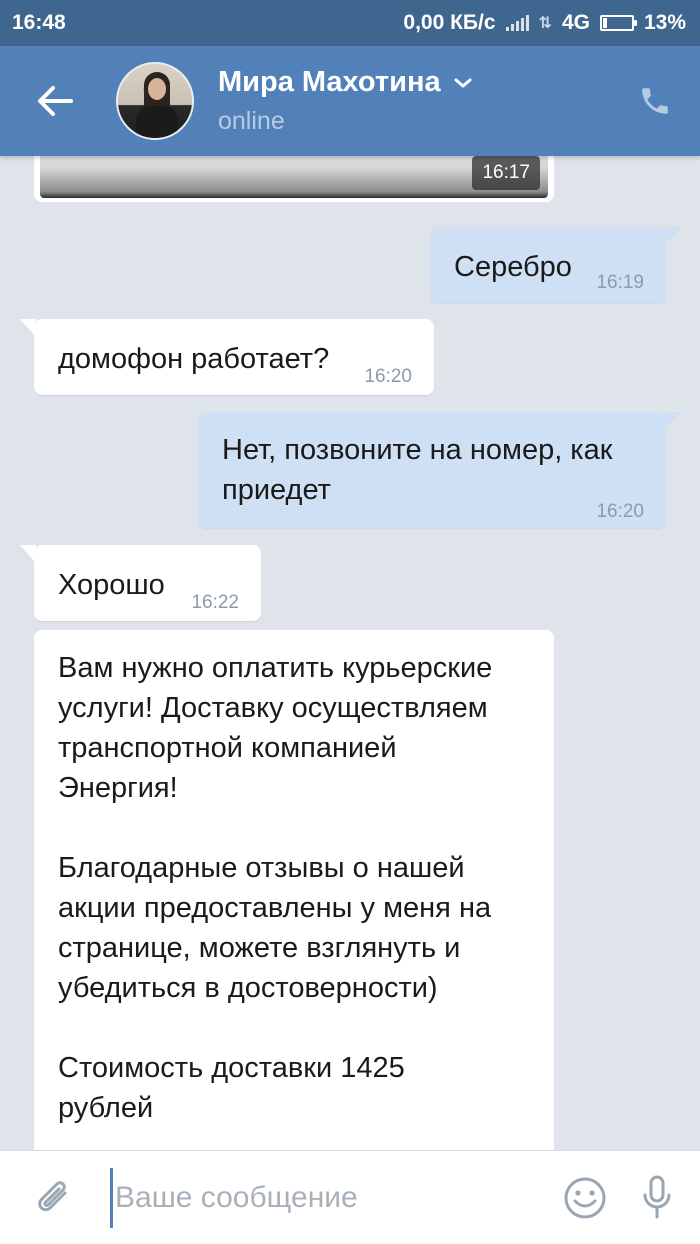  I want to click on network-speed: 0,00 КБ/с, so click(449, 22).